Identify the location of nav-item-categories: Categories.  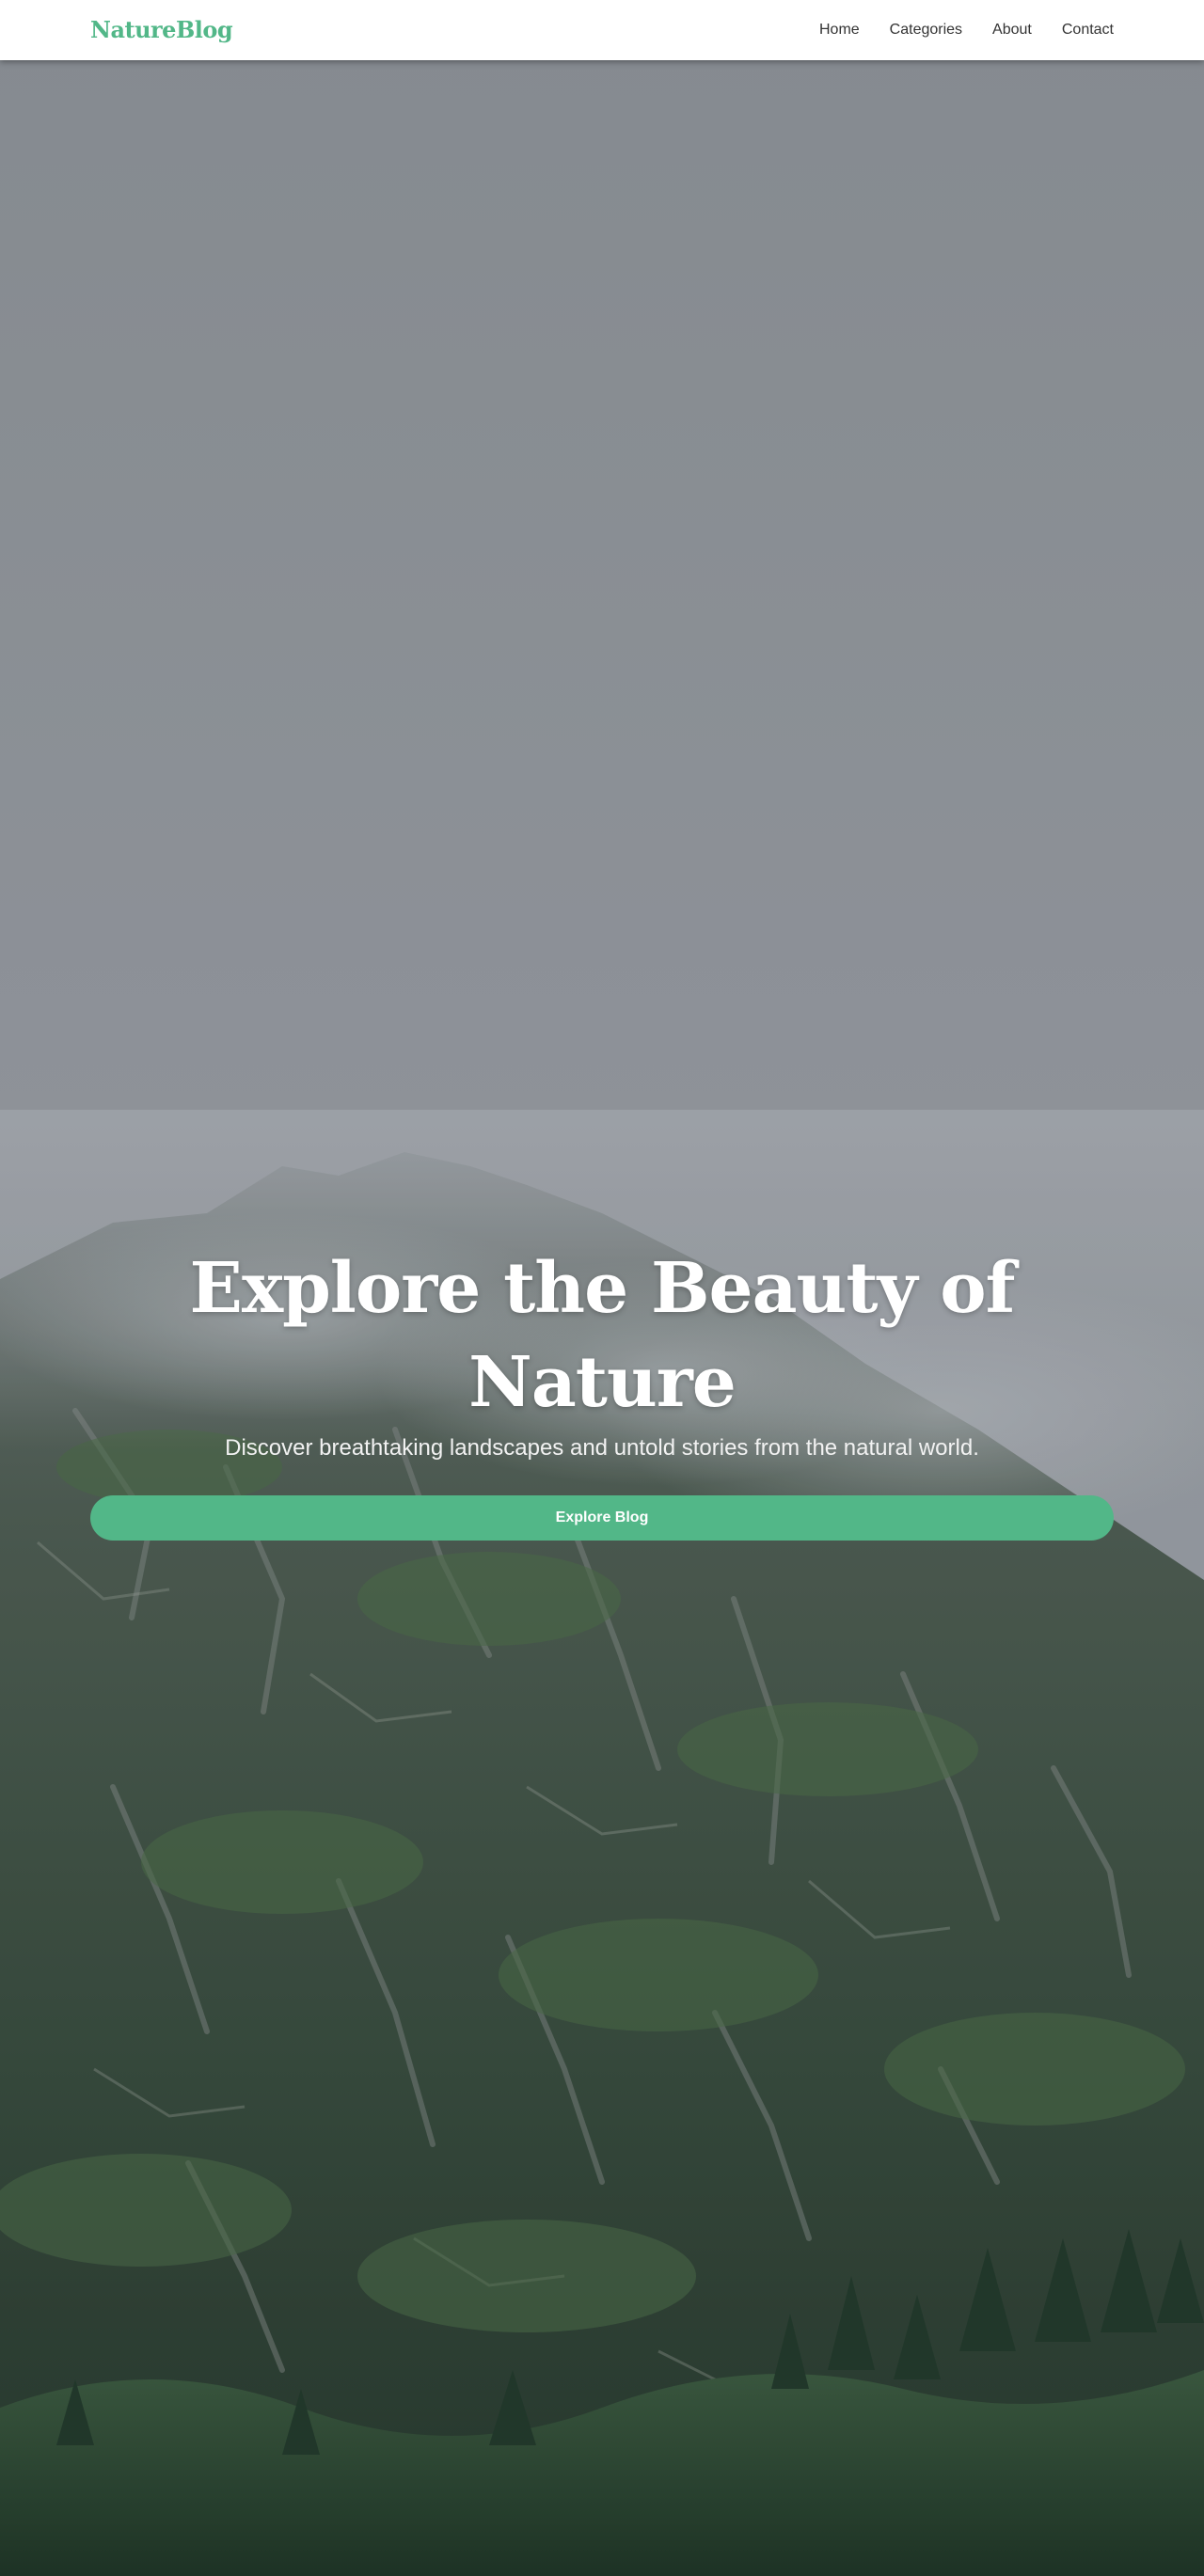
(926, 30).